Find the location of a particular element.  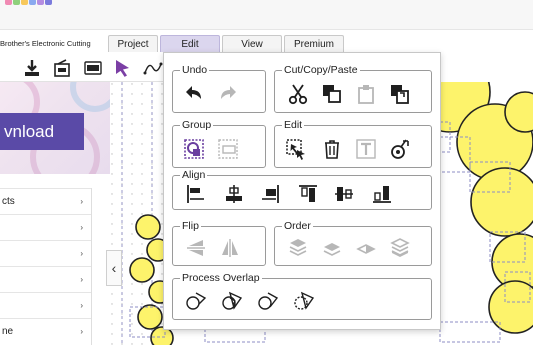

sidebar-item-label: ne is located at coordinates (8, 331).